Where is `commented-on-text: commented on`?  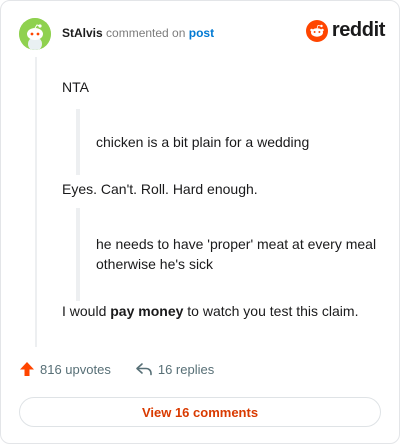 commented-on-text: commented on is located at coordinates (146, 33).